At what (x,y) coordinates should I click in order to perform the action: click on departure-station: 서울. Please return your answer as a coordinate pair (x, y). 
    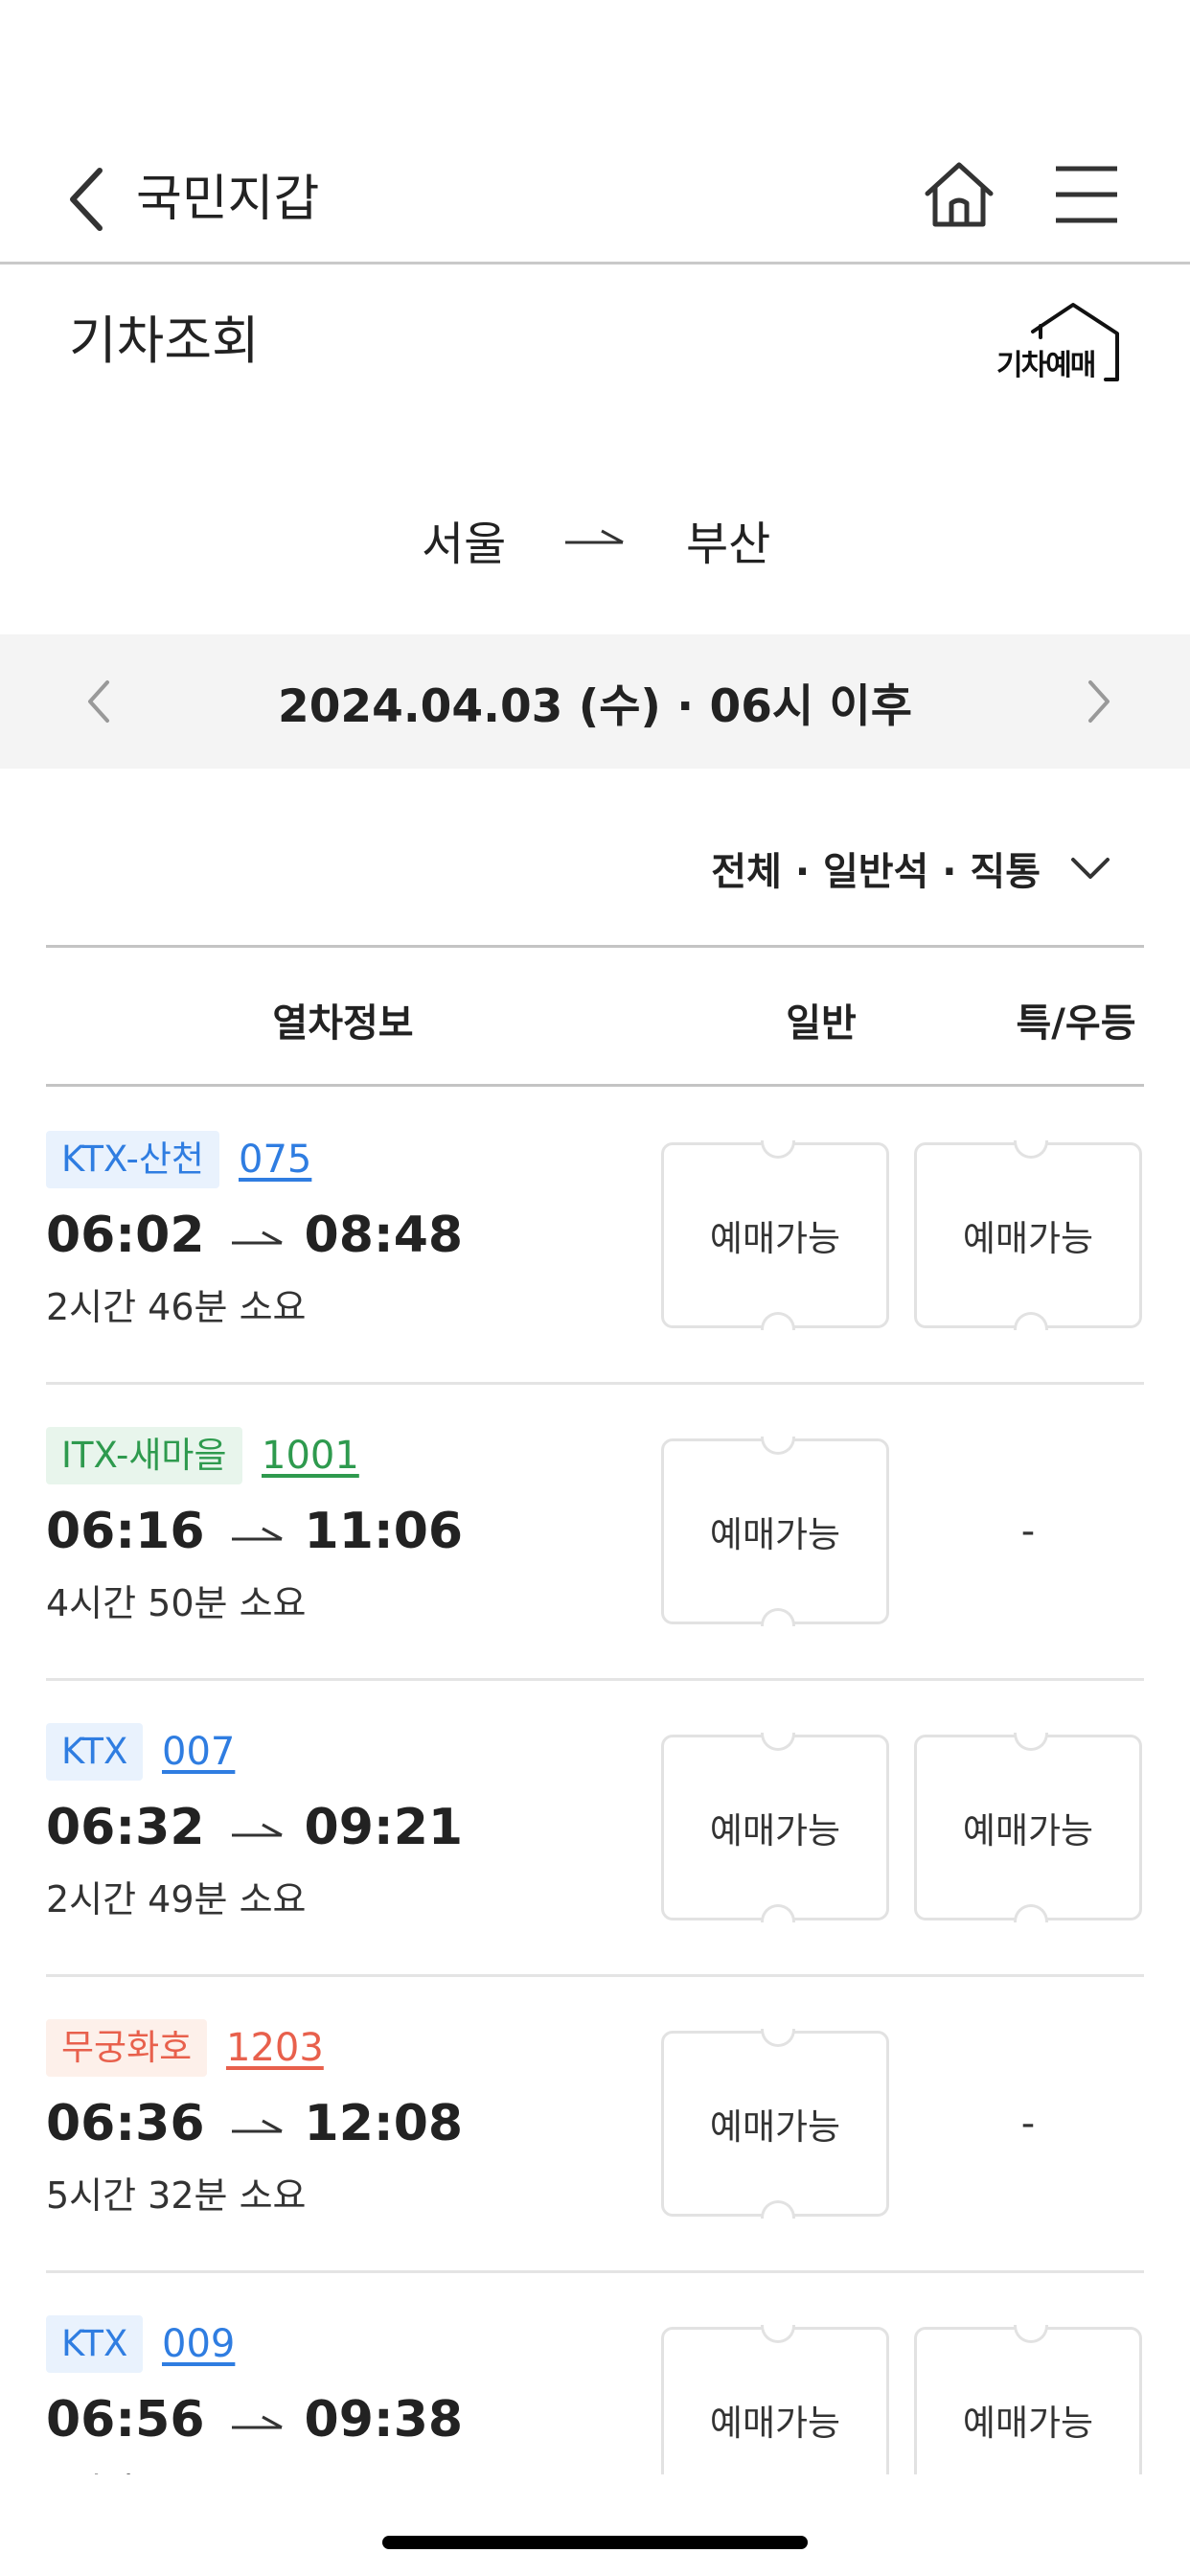
    Looking at the image, I should click on (465, 544).